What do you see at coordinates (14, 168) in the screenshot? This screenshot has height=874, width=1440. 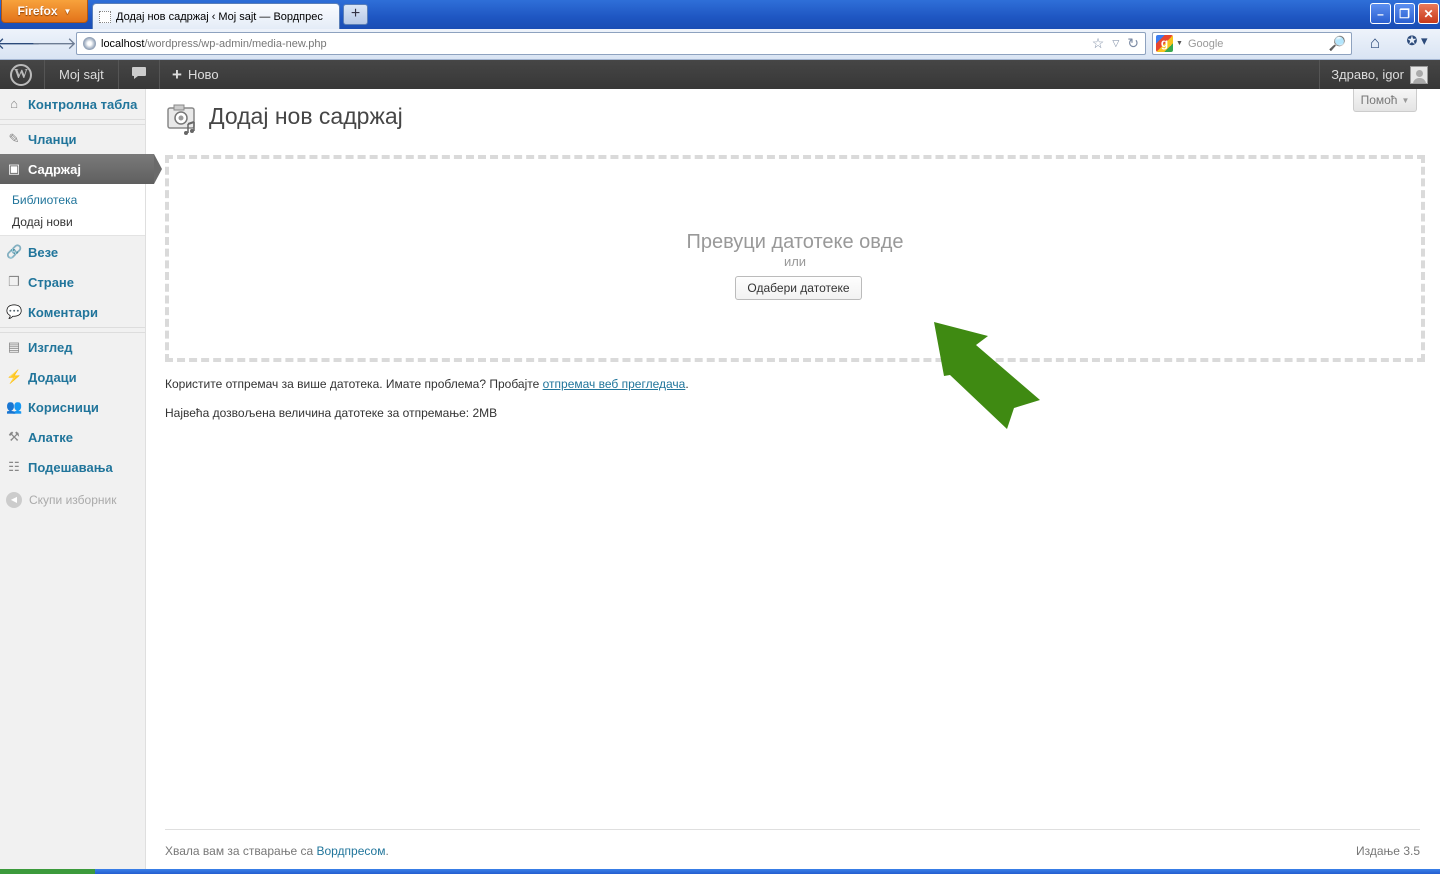 I see `media-icon: ▣` at bounding box center [14, 168].